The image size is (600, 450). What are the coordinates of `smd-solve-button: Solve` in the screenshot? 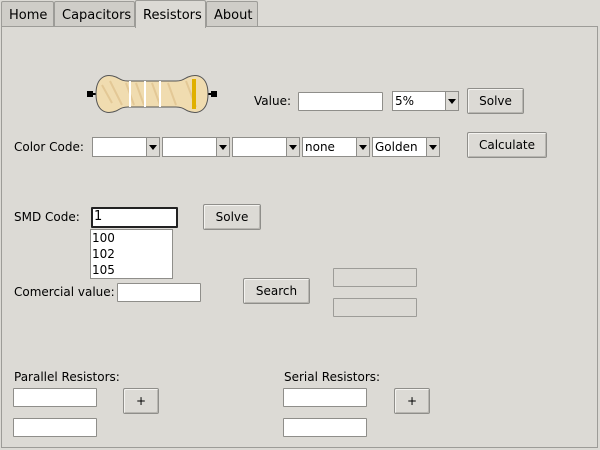 It's located at (232, 217).